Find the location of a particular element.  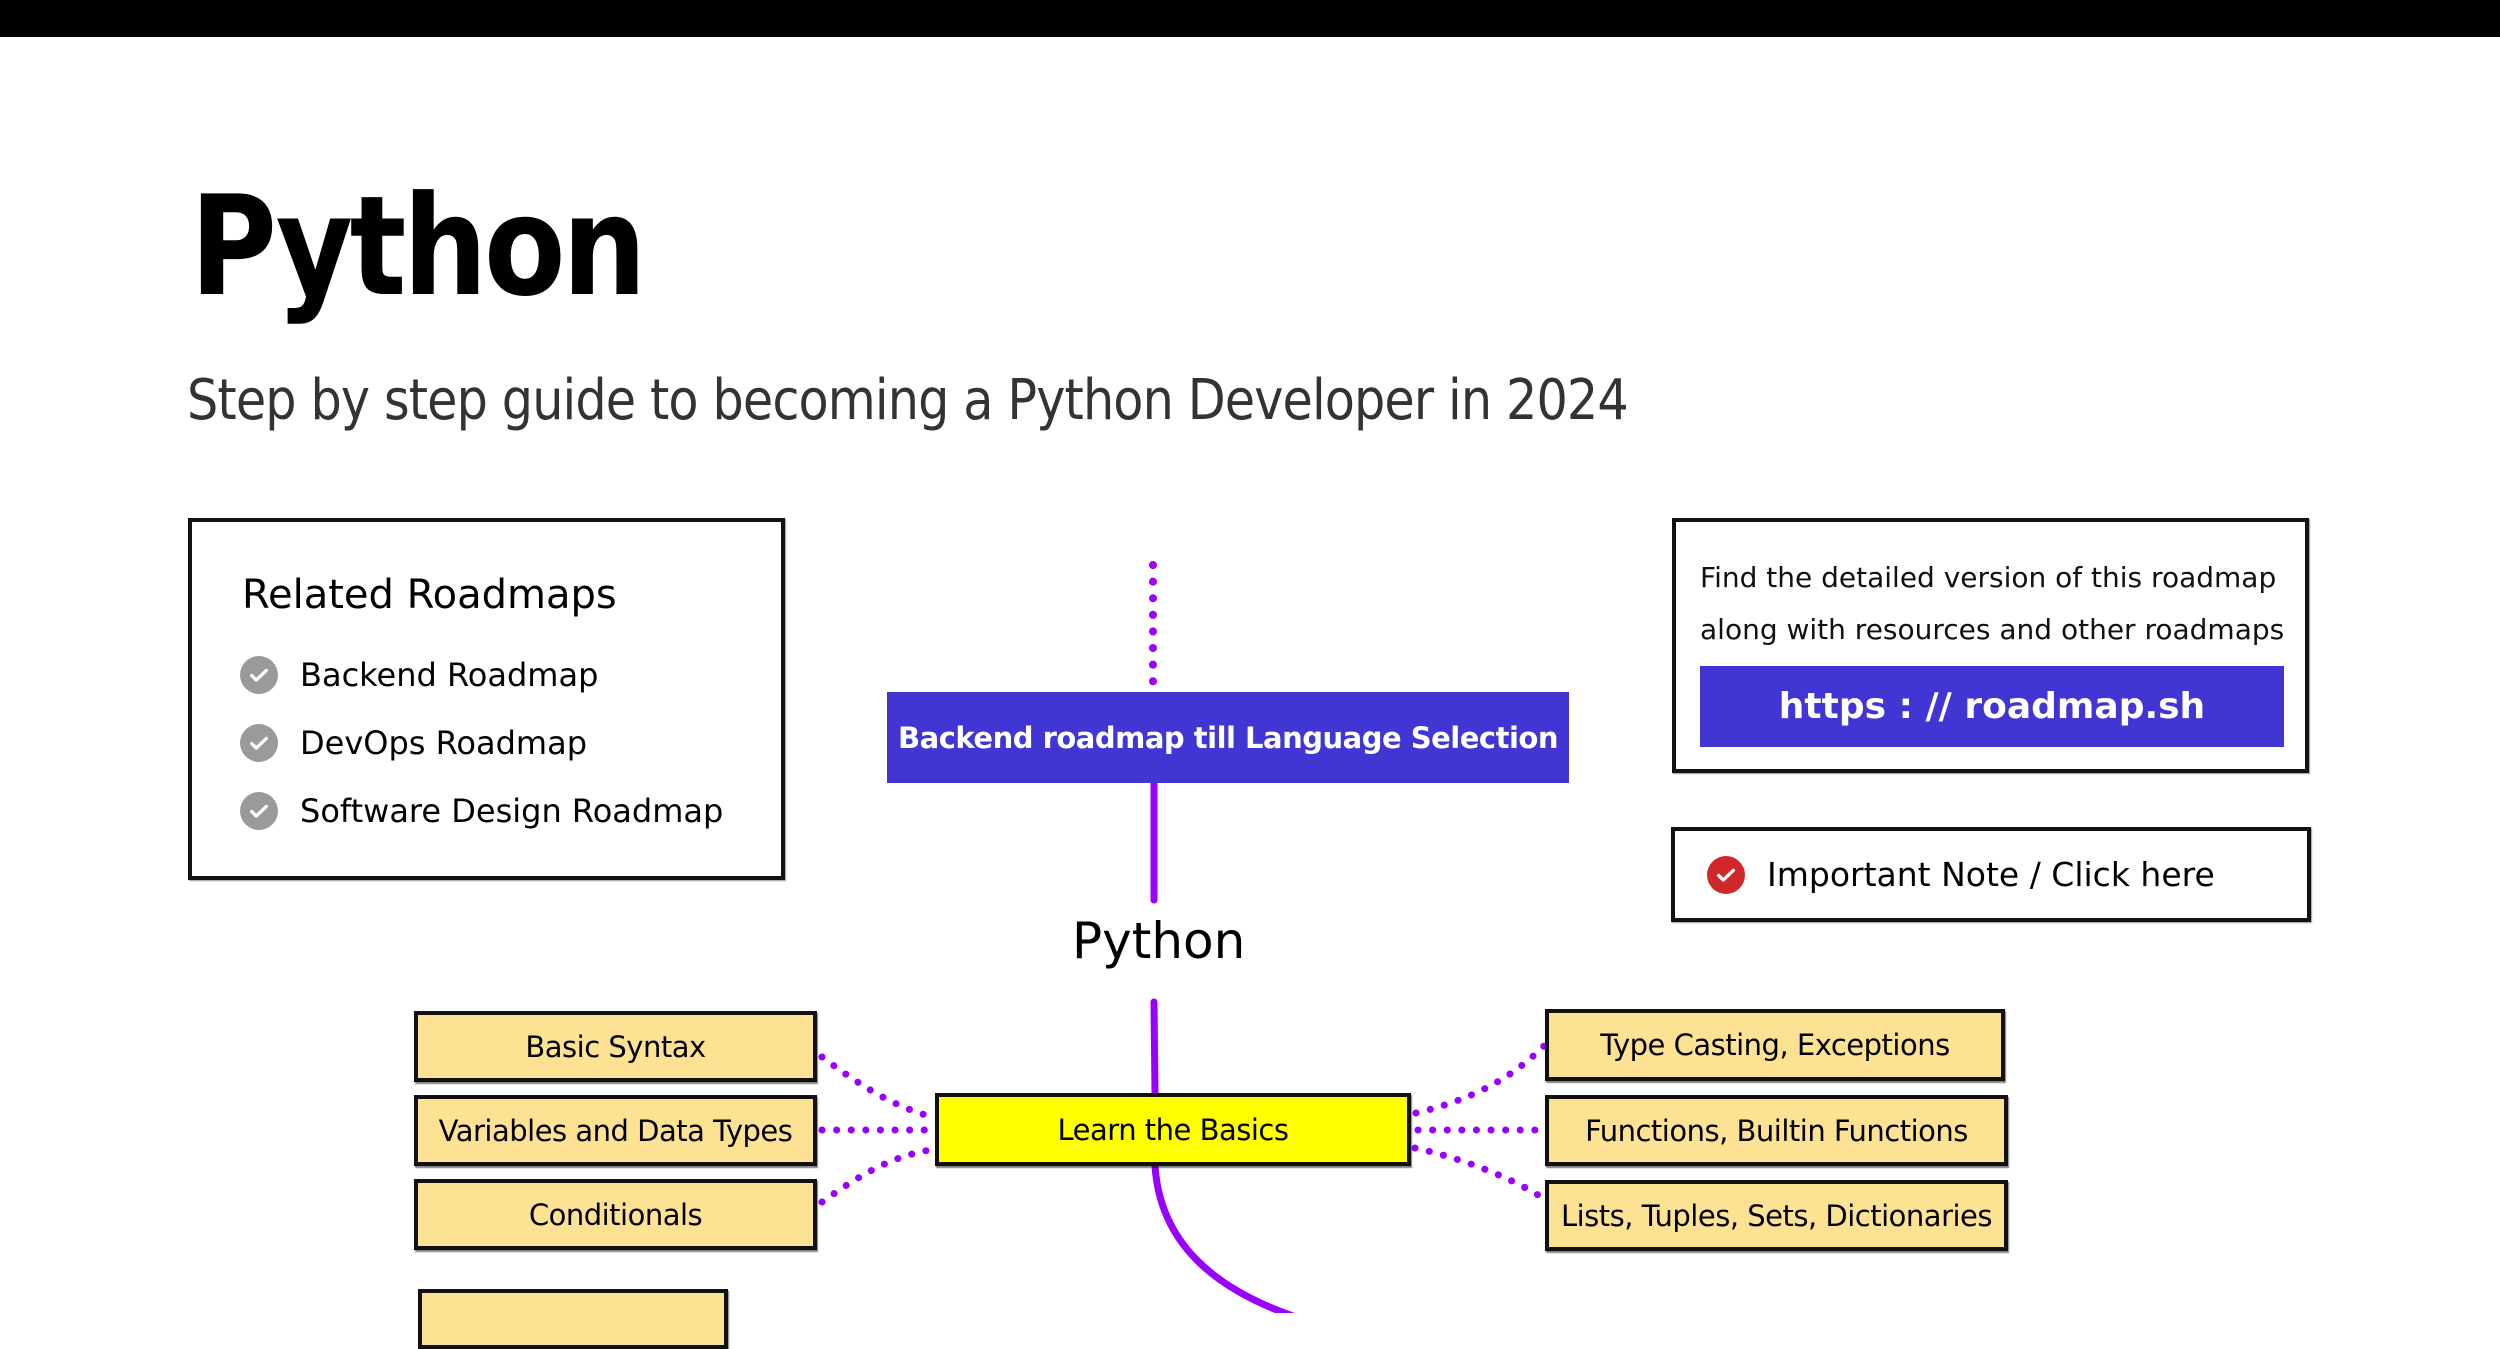

related-roadmap-software-design: Software Design Roadmap is located at coordinates (481, 811).